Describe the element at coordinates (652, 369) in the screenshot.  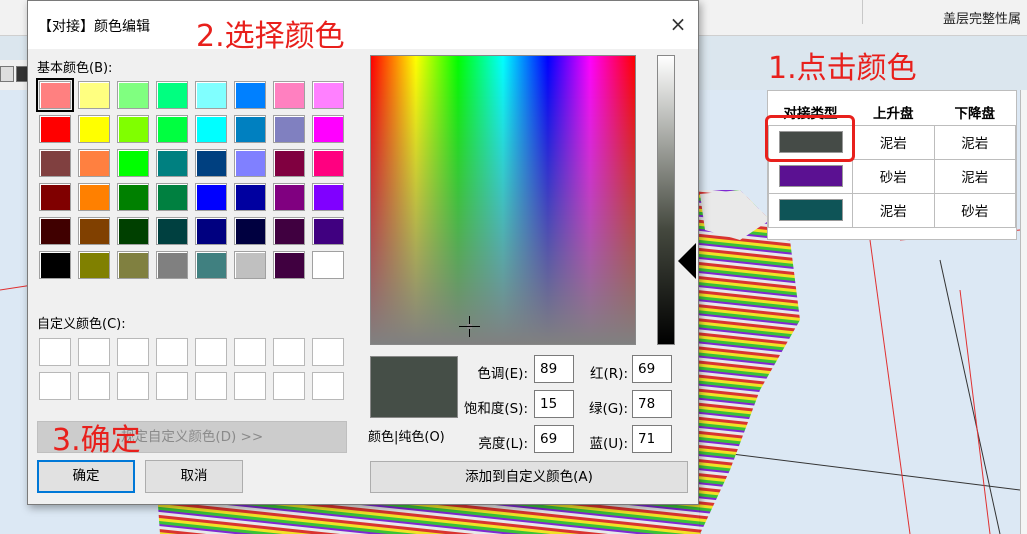
I see `red-input: 69` at that location.